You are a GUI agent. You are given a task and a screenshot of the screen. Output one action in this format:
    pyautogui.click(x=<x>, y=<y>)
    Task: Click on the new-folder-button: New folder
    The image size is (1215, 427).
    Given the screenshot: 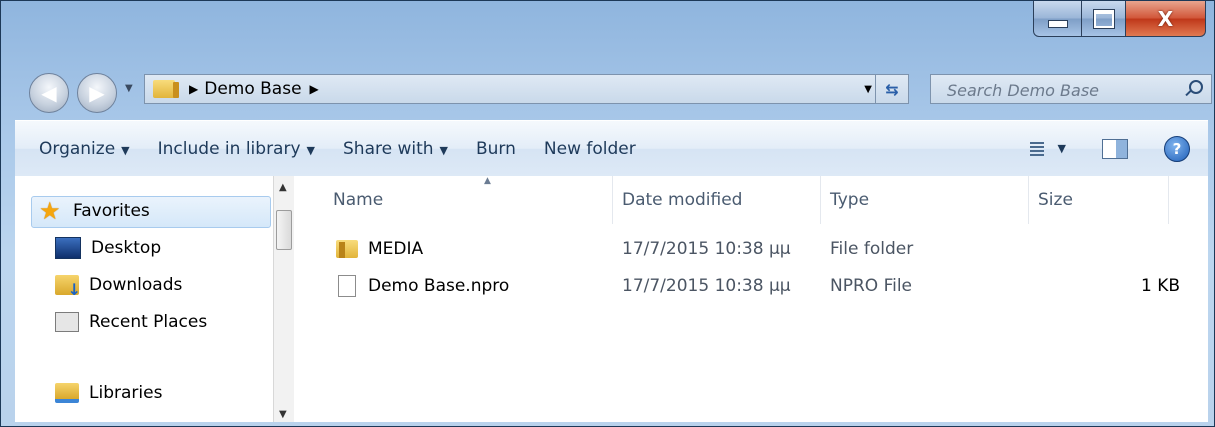 What is the action you would take?
    pyautogui.click(x=590, y=149)
    